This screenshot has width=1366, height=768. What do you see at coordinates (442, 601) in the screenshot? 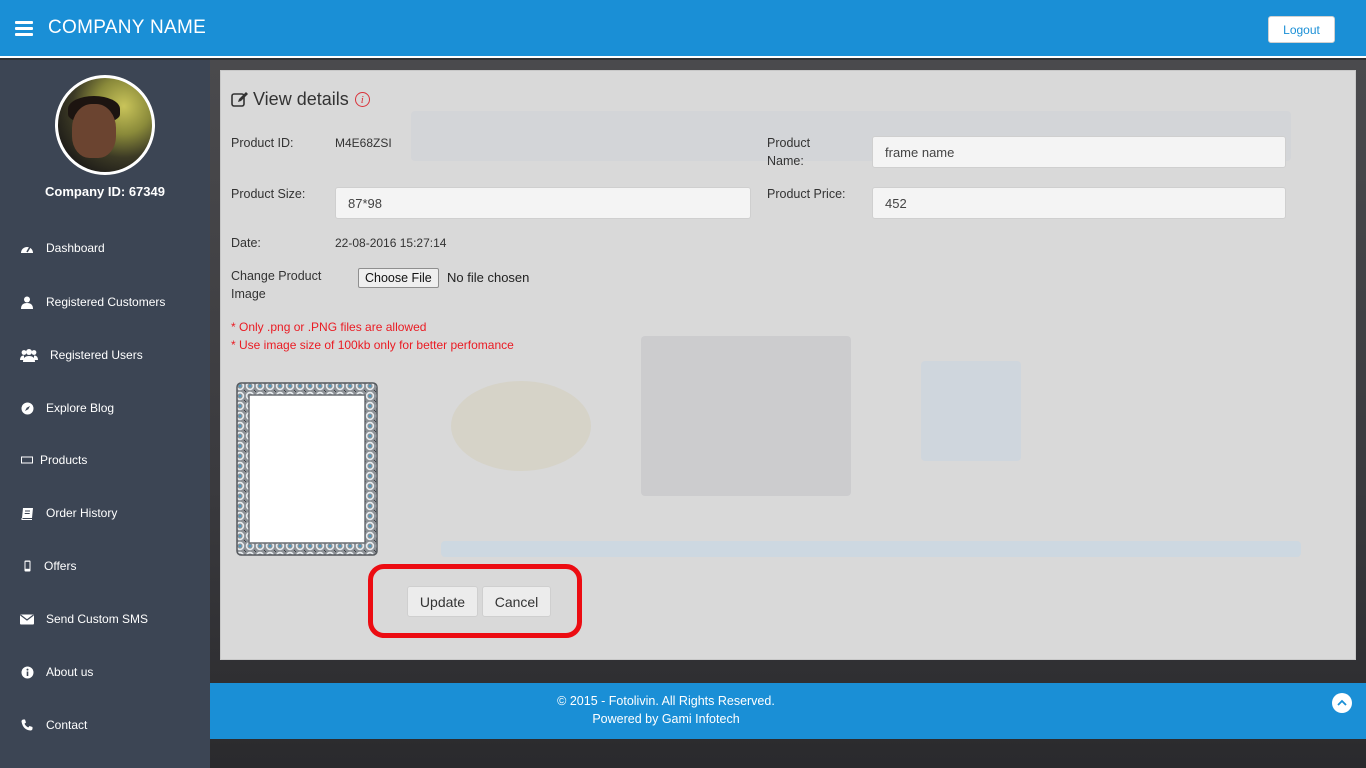
I see `update-button: Update` at bounding box center [442, 601].